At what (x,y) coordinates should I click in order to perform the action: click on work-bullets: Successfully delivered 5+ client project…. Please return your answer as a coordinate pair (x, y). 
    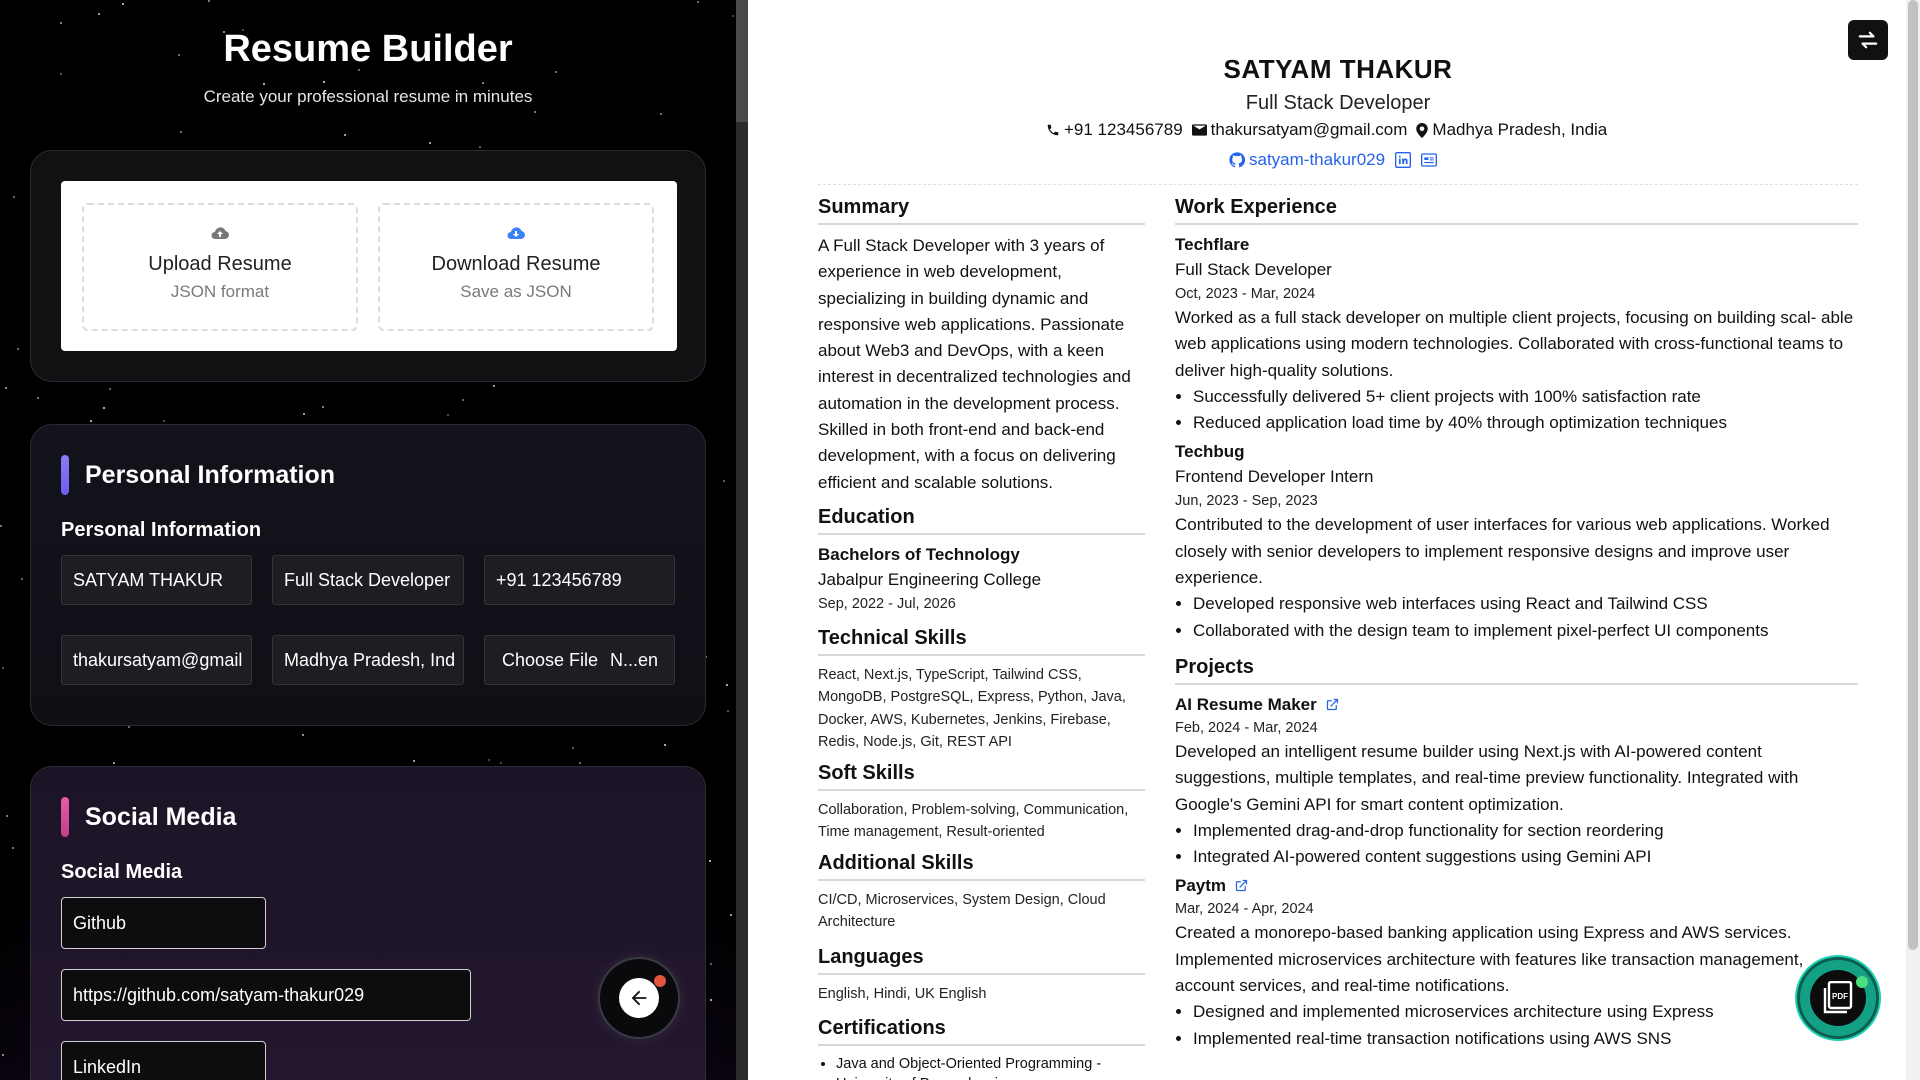
    Looking at the image, I should click on (1516, 410).